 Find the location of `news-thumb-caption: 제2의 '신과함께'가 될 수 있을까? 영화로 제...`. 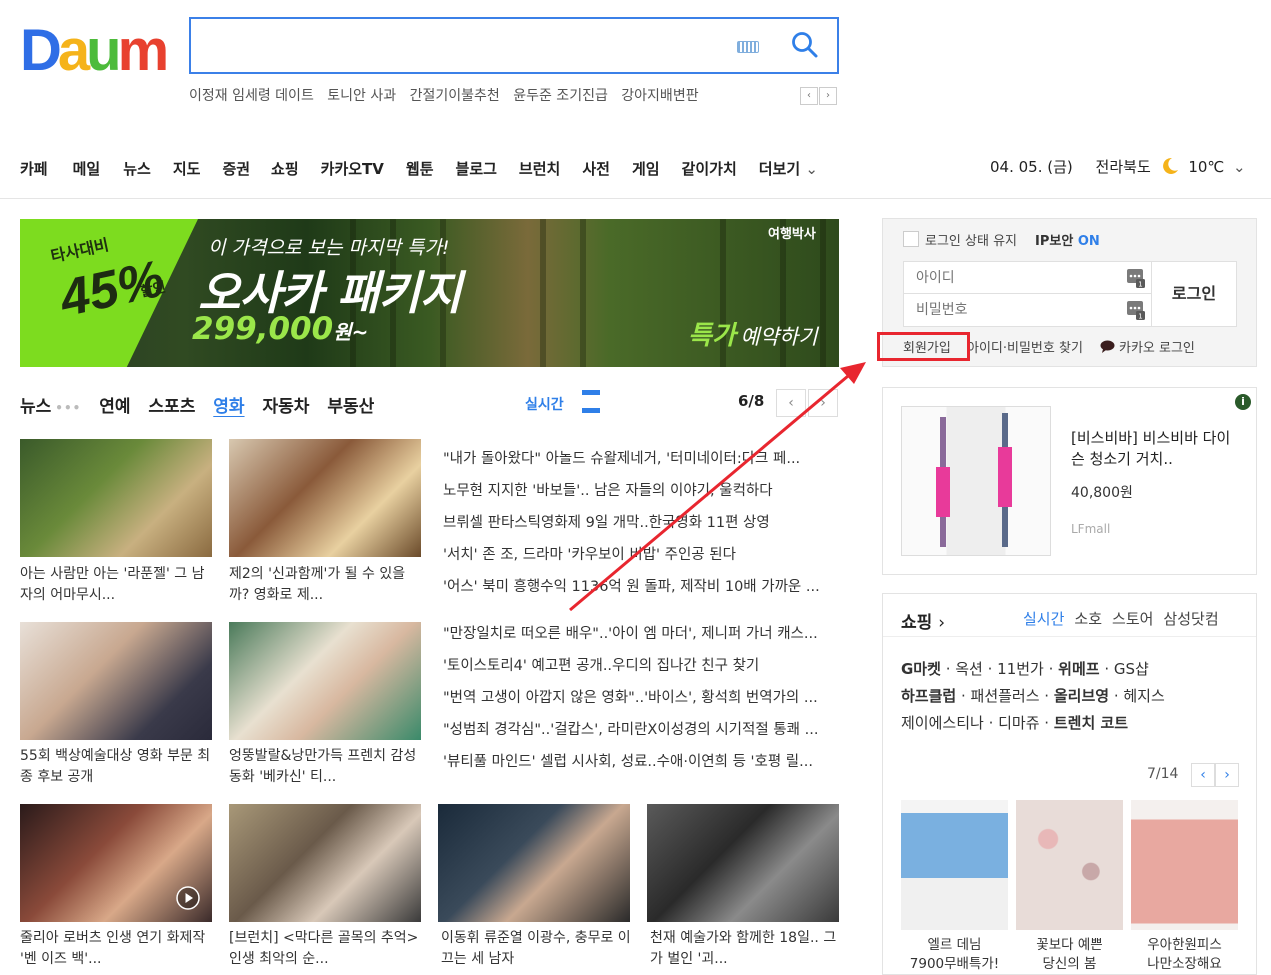

news-thumb-caption: 제2의 '신과함께'가 될 수 있을까? 영화로 제... is located at coordinates (325, 585).